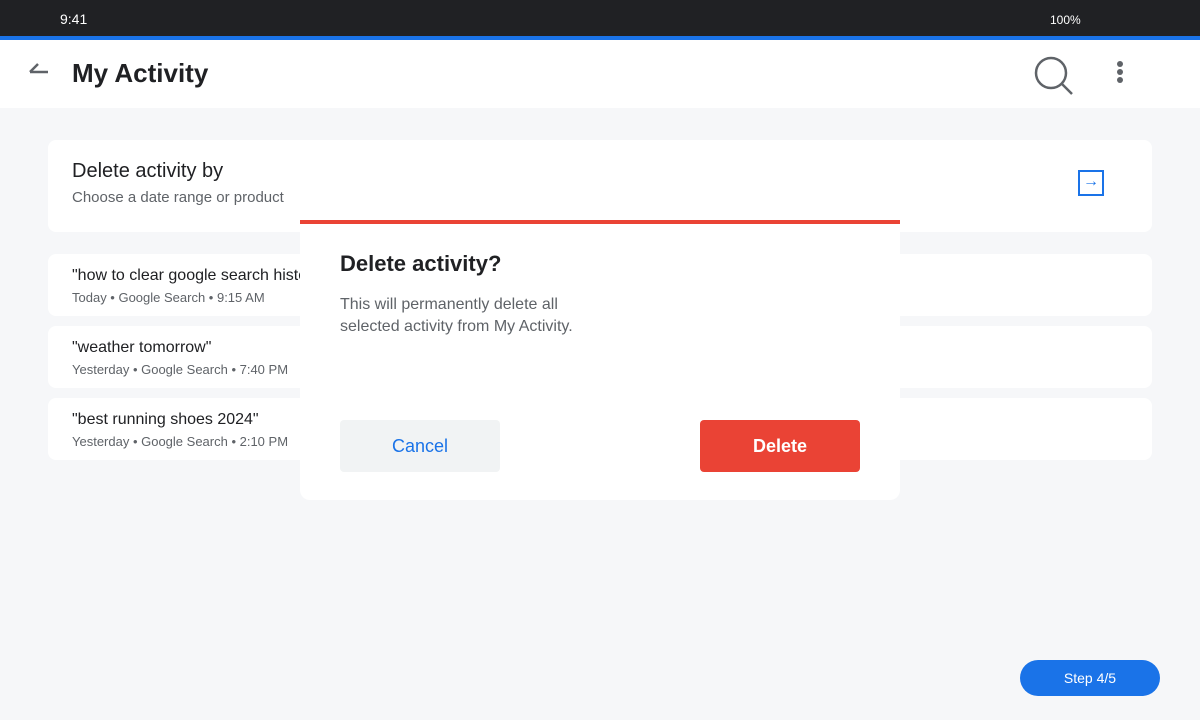  Describe the element at coordinates (178, 197) in the screenshot. I see `delete-by-subtitle: Choose a date range or product` at that location.